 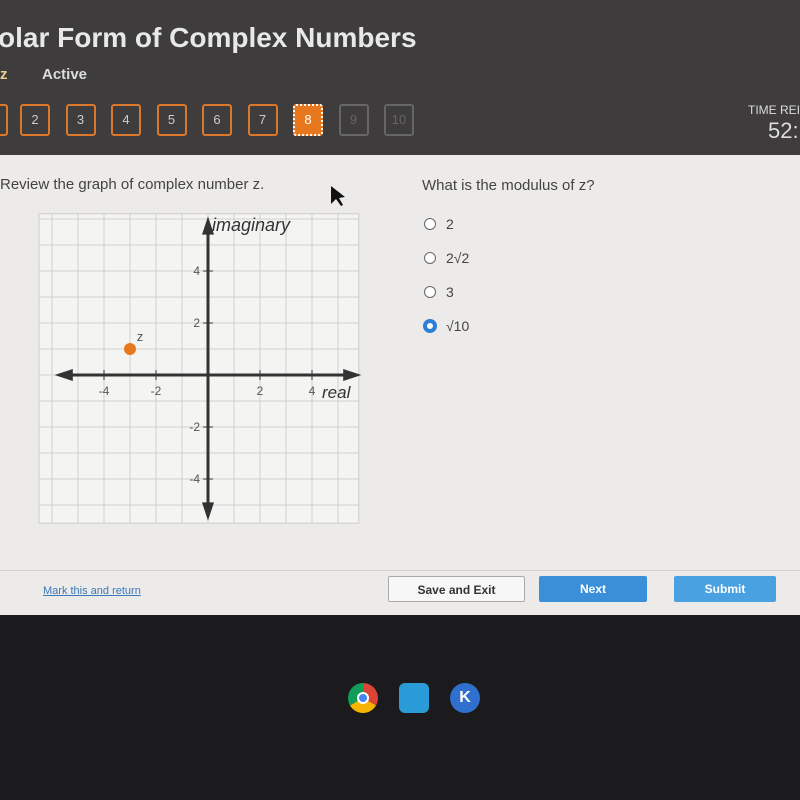 I want to click on mark-and-return-link: Mark this and return, so click(x=92, y=591).